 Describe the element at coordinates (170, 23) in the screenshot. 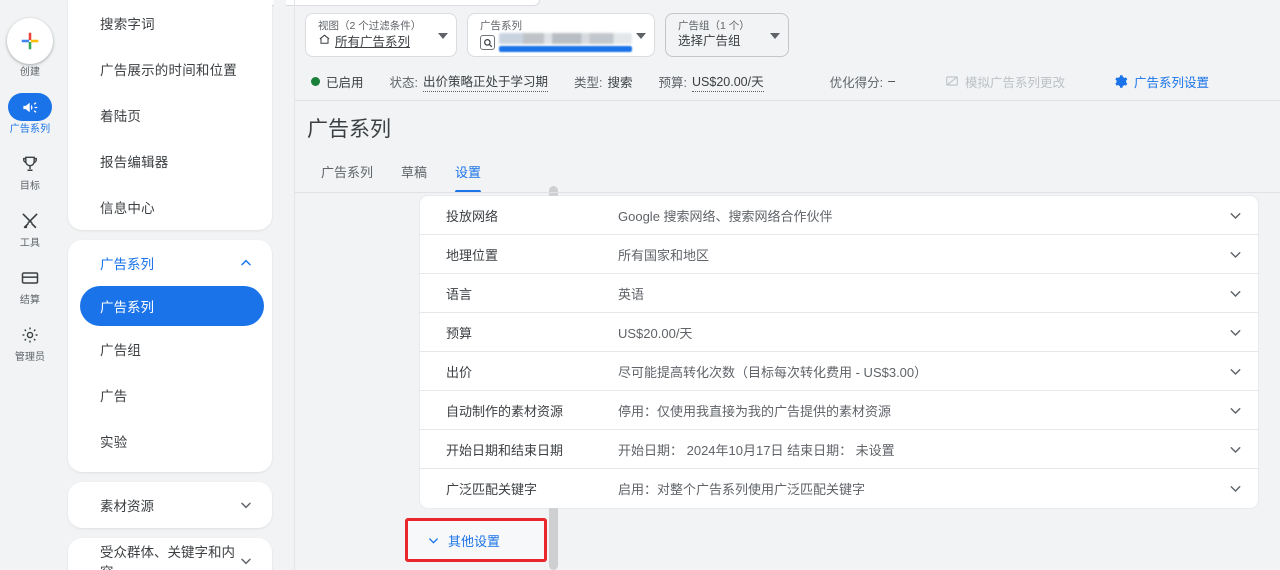

I see `nav-item-search-terms: 搜索字词` at that location.